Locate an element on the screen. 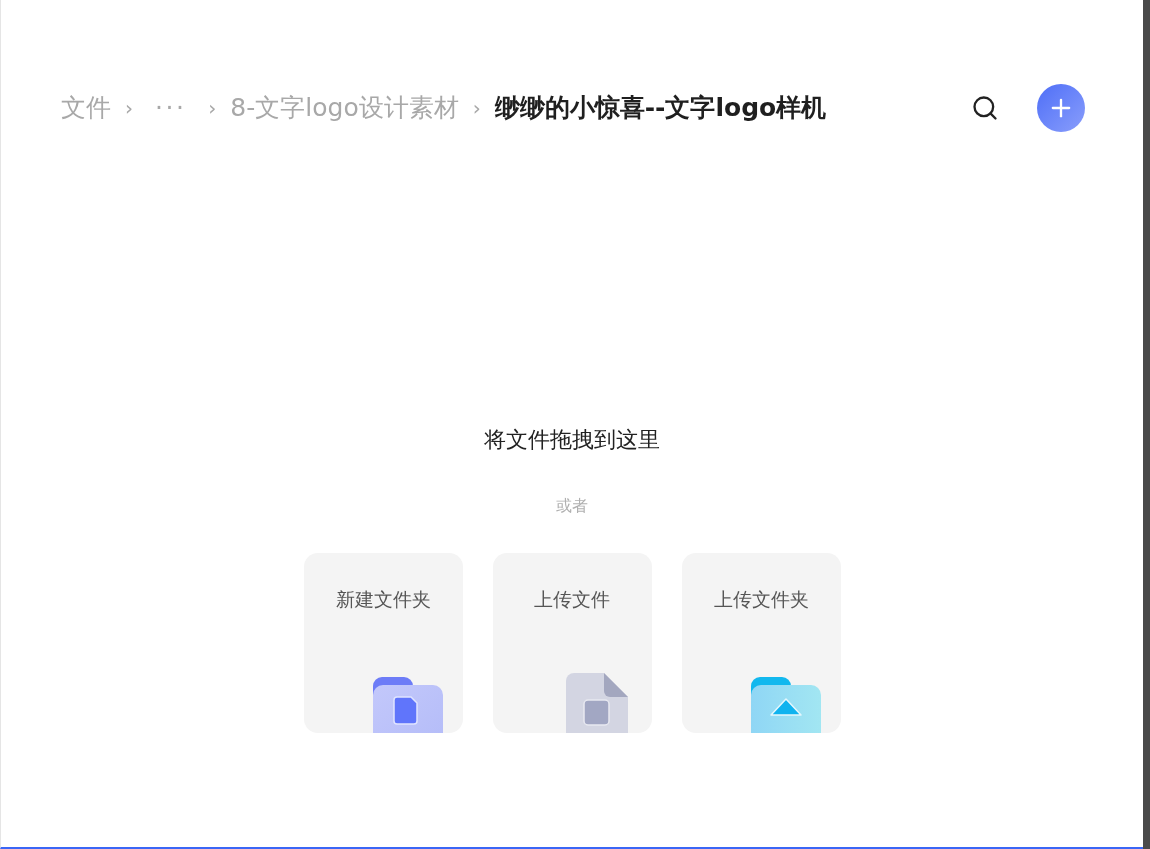  or-label: 或者 is located at coordinates (572, 506).